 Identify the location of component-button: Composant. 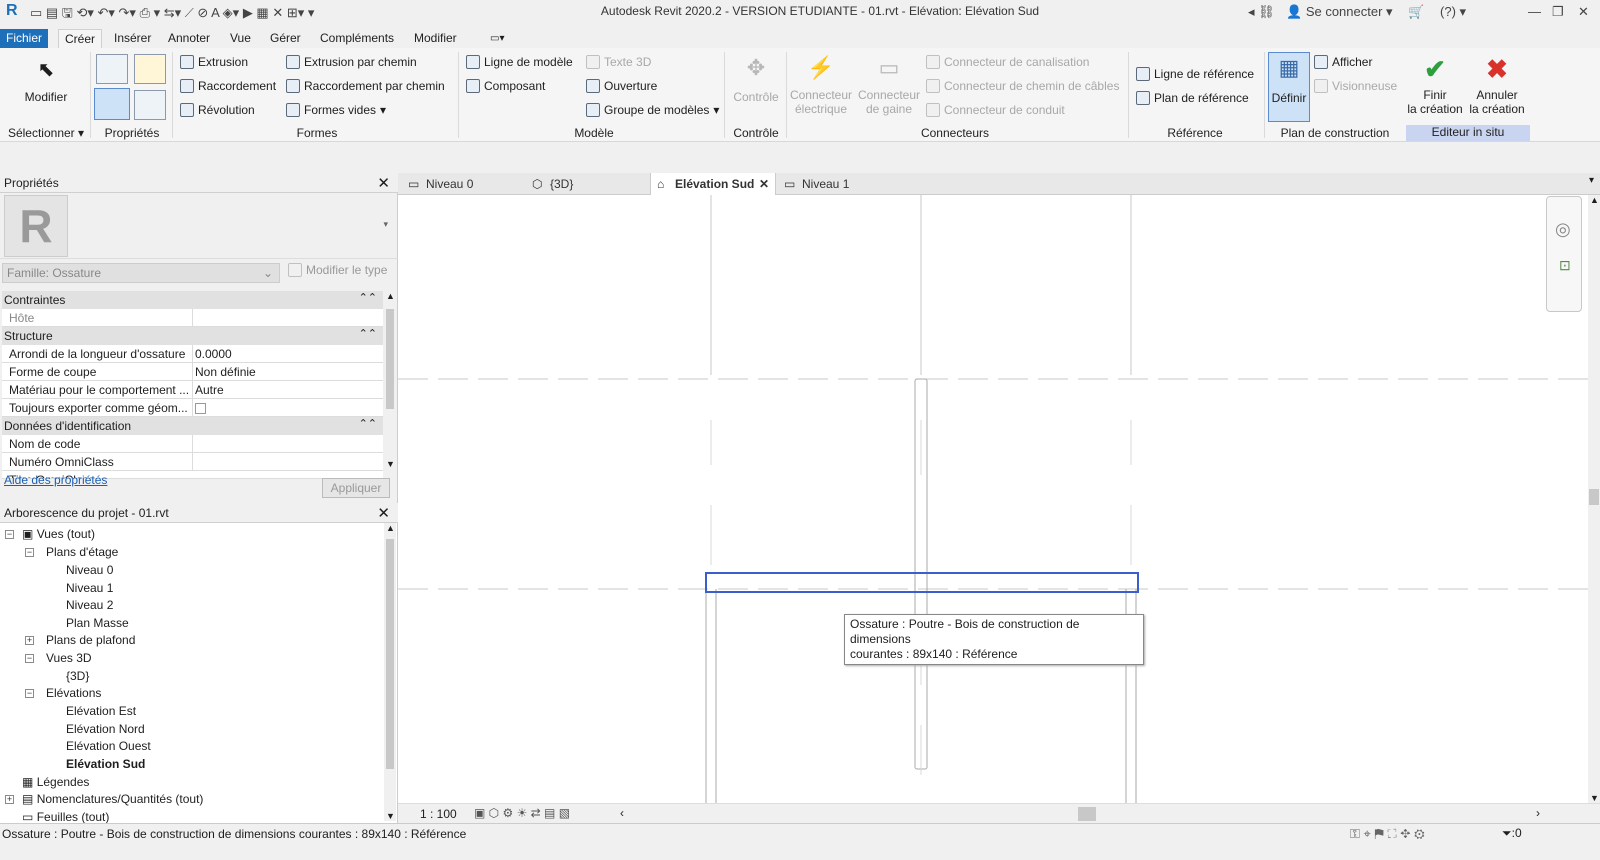
(505, 86).